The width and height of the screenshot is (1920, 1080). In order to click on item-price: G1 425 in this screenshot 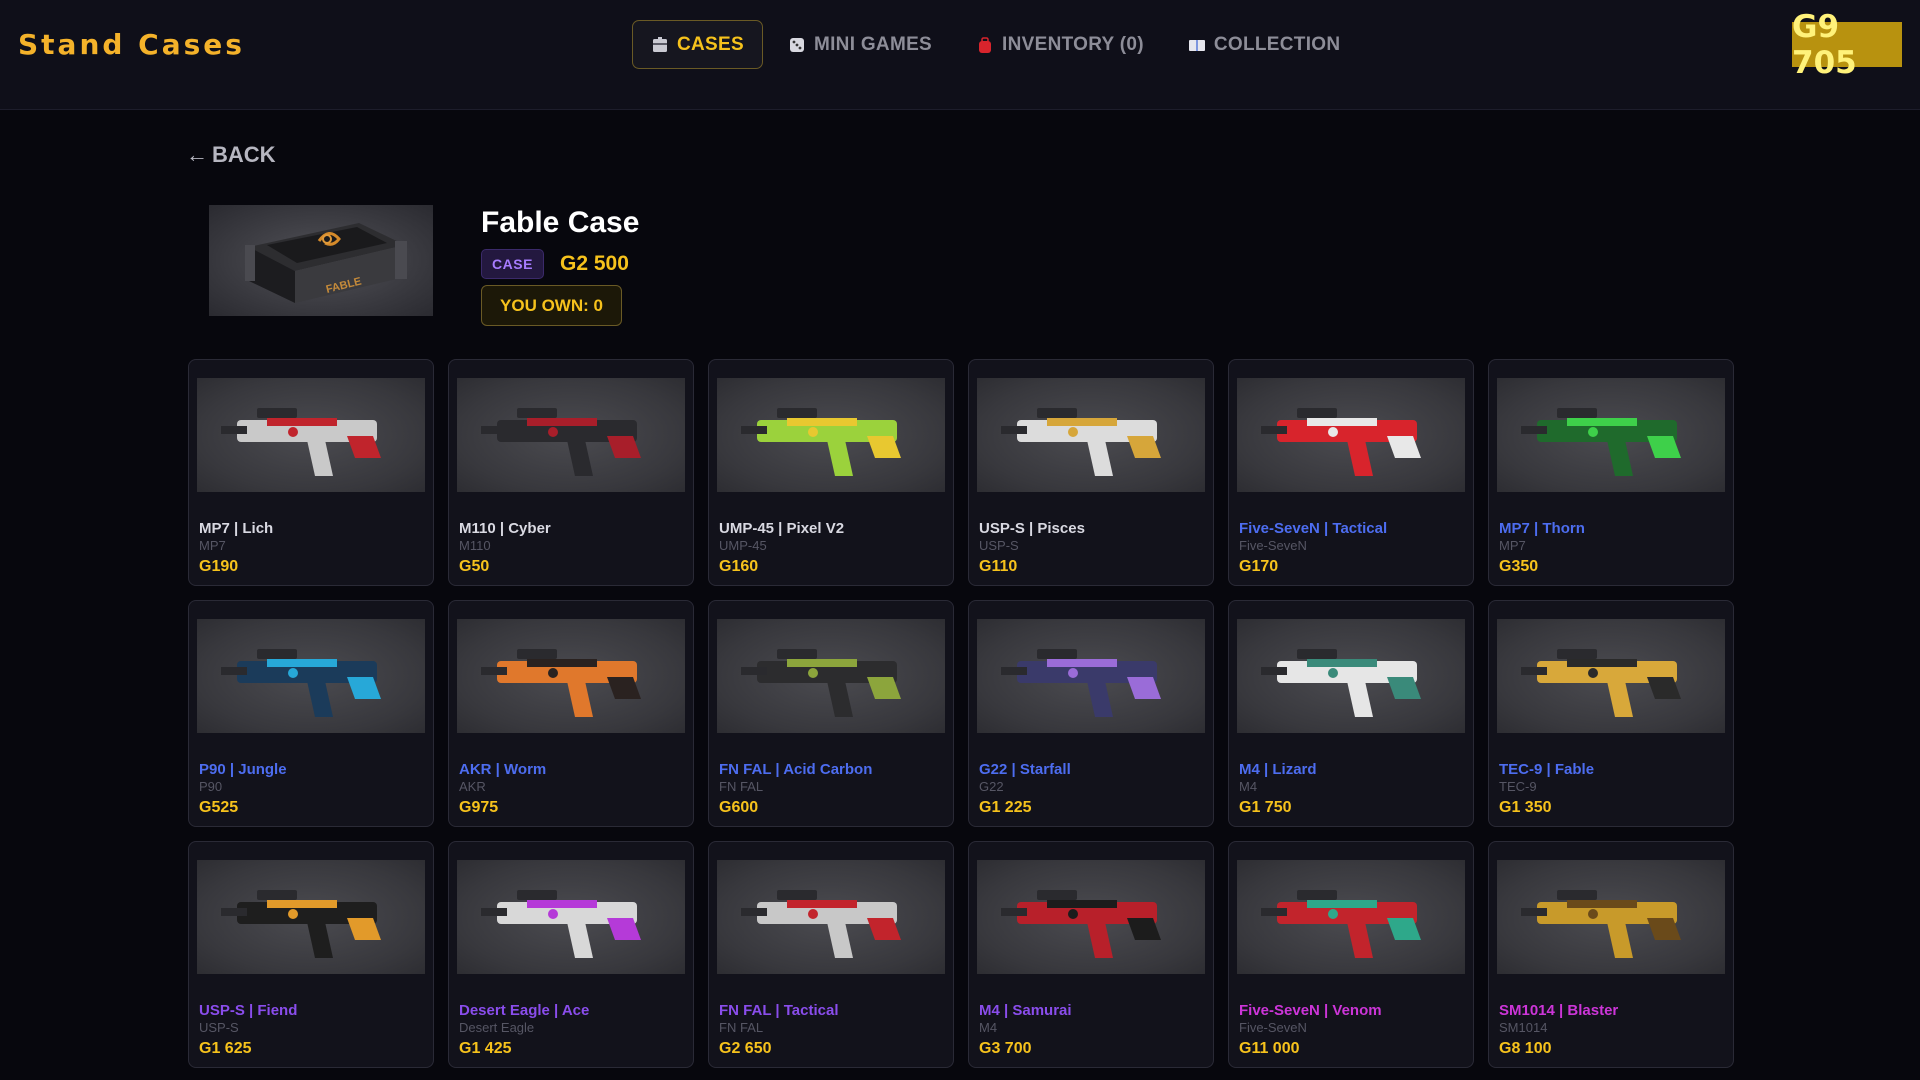, I will do `click(485, 1048)`.